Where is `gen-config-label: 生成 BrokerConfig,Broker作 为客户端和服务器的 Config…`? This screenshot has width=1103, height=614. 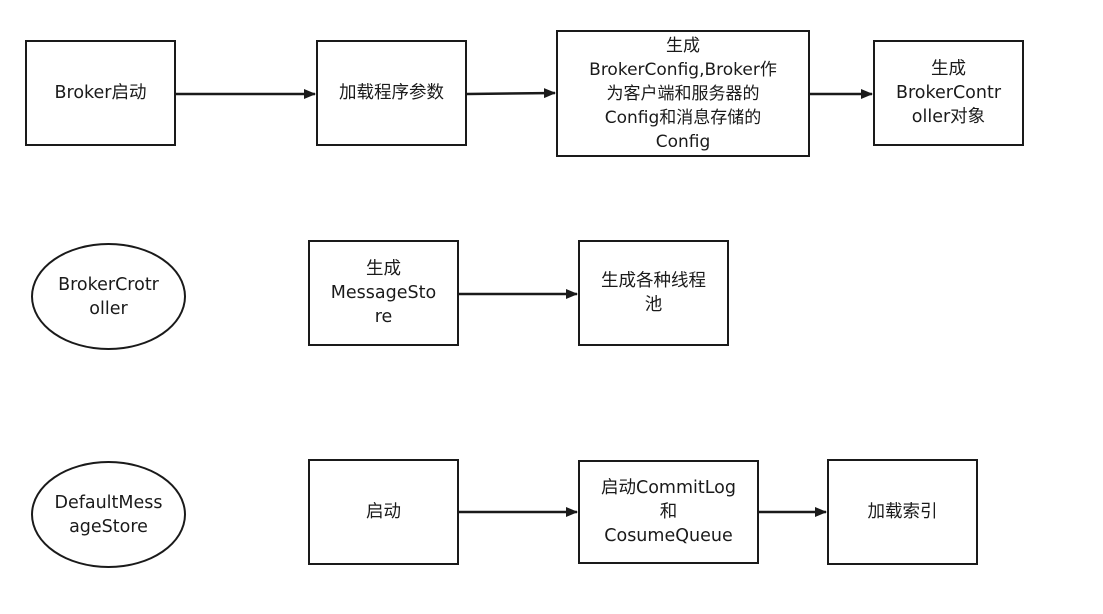 gen-config-label: 生成 BrokerConfig,Broker作 为客户端和服务器的 Config… is located at coordinates (683, 93).